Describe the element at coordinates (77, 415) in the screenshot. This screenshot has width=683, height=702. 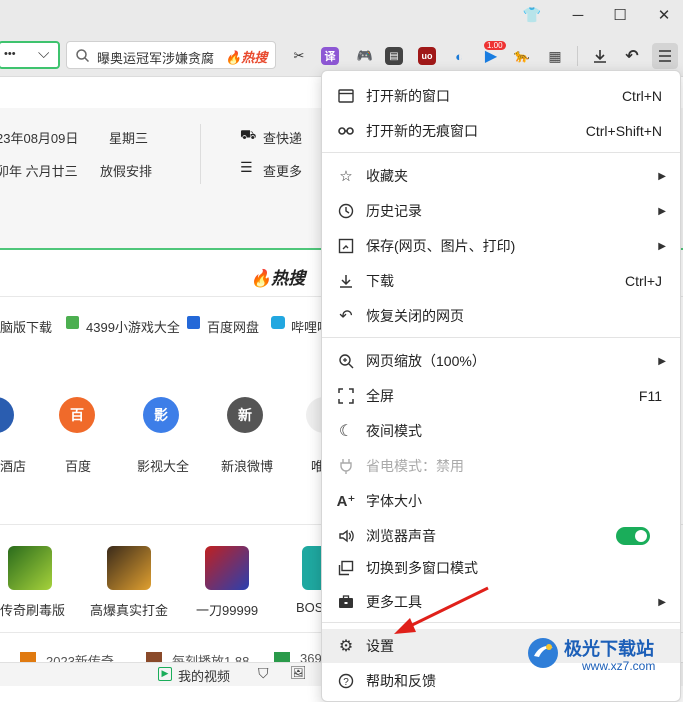
I see `app-icon: 百` at that location.